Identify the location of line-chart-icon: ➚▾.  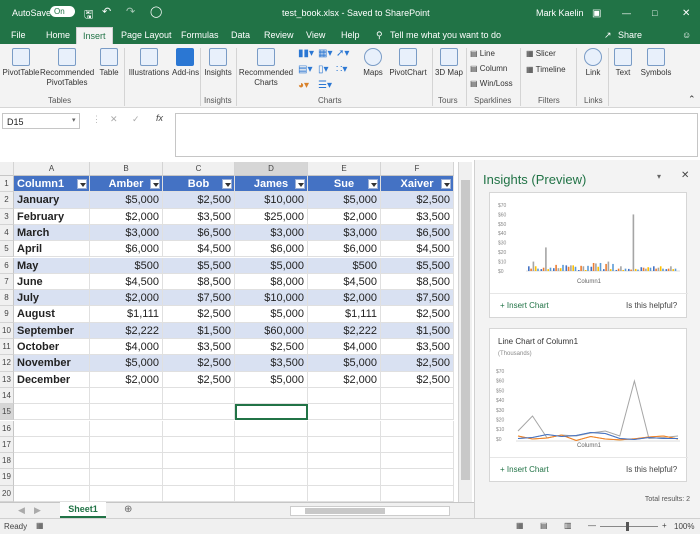
(342, 53).